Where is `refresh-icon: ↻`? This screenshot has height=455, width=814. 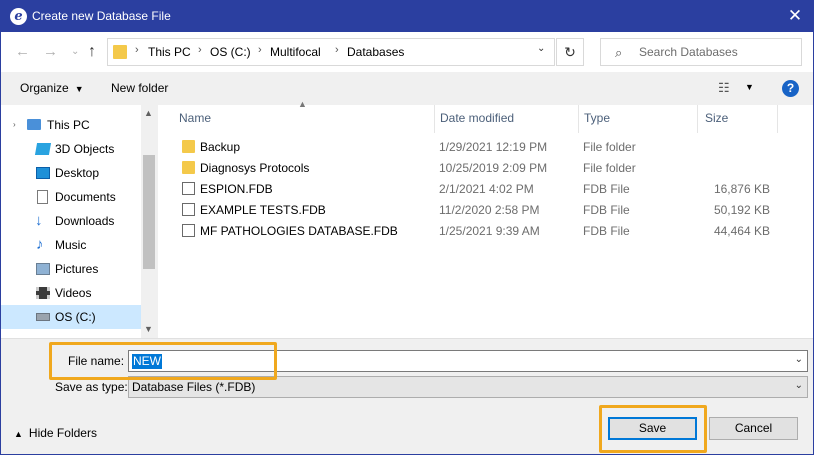
refresh-icon: ↻ is located at coordinates (570, 52).